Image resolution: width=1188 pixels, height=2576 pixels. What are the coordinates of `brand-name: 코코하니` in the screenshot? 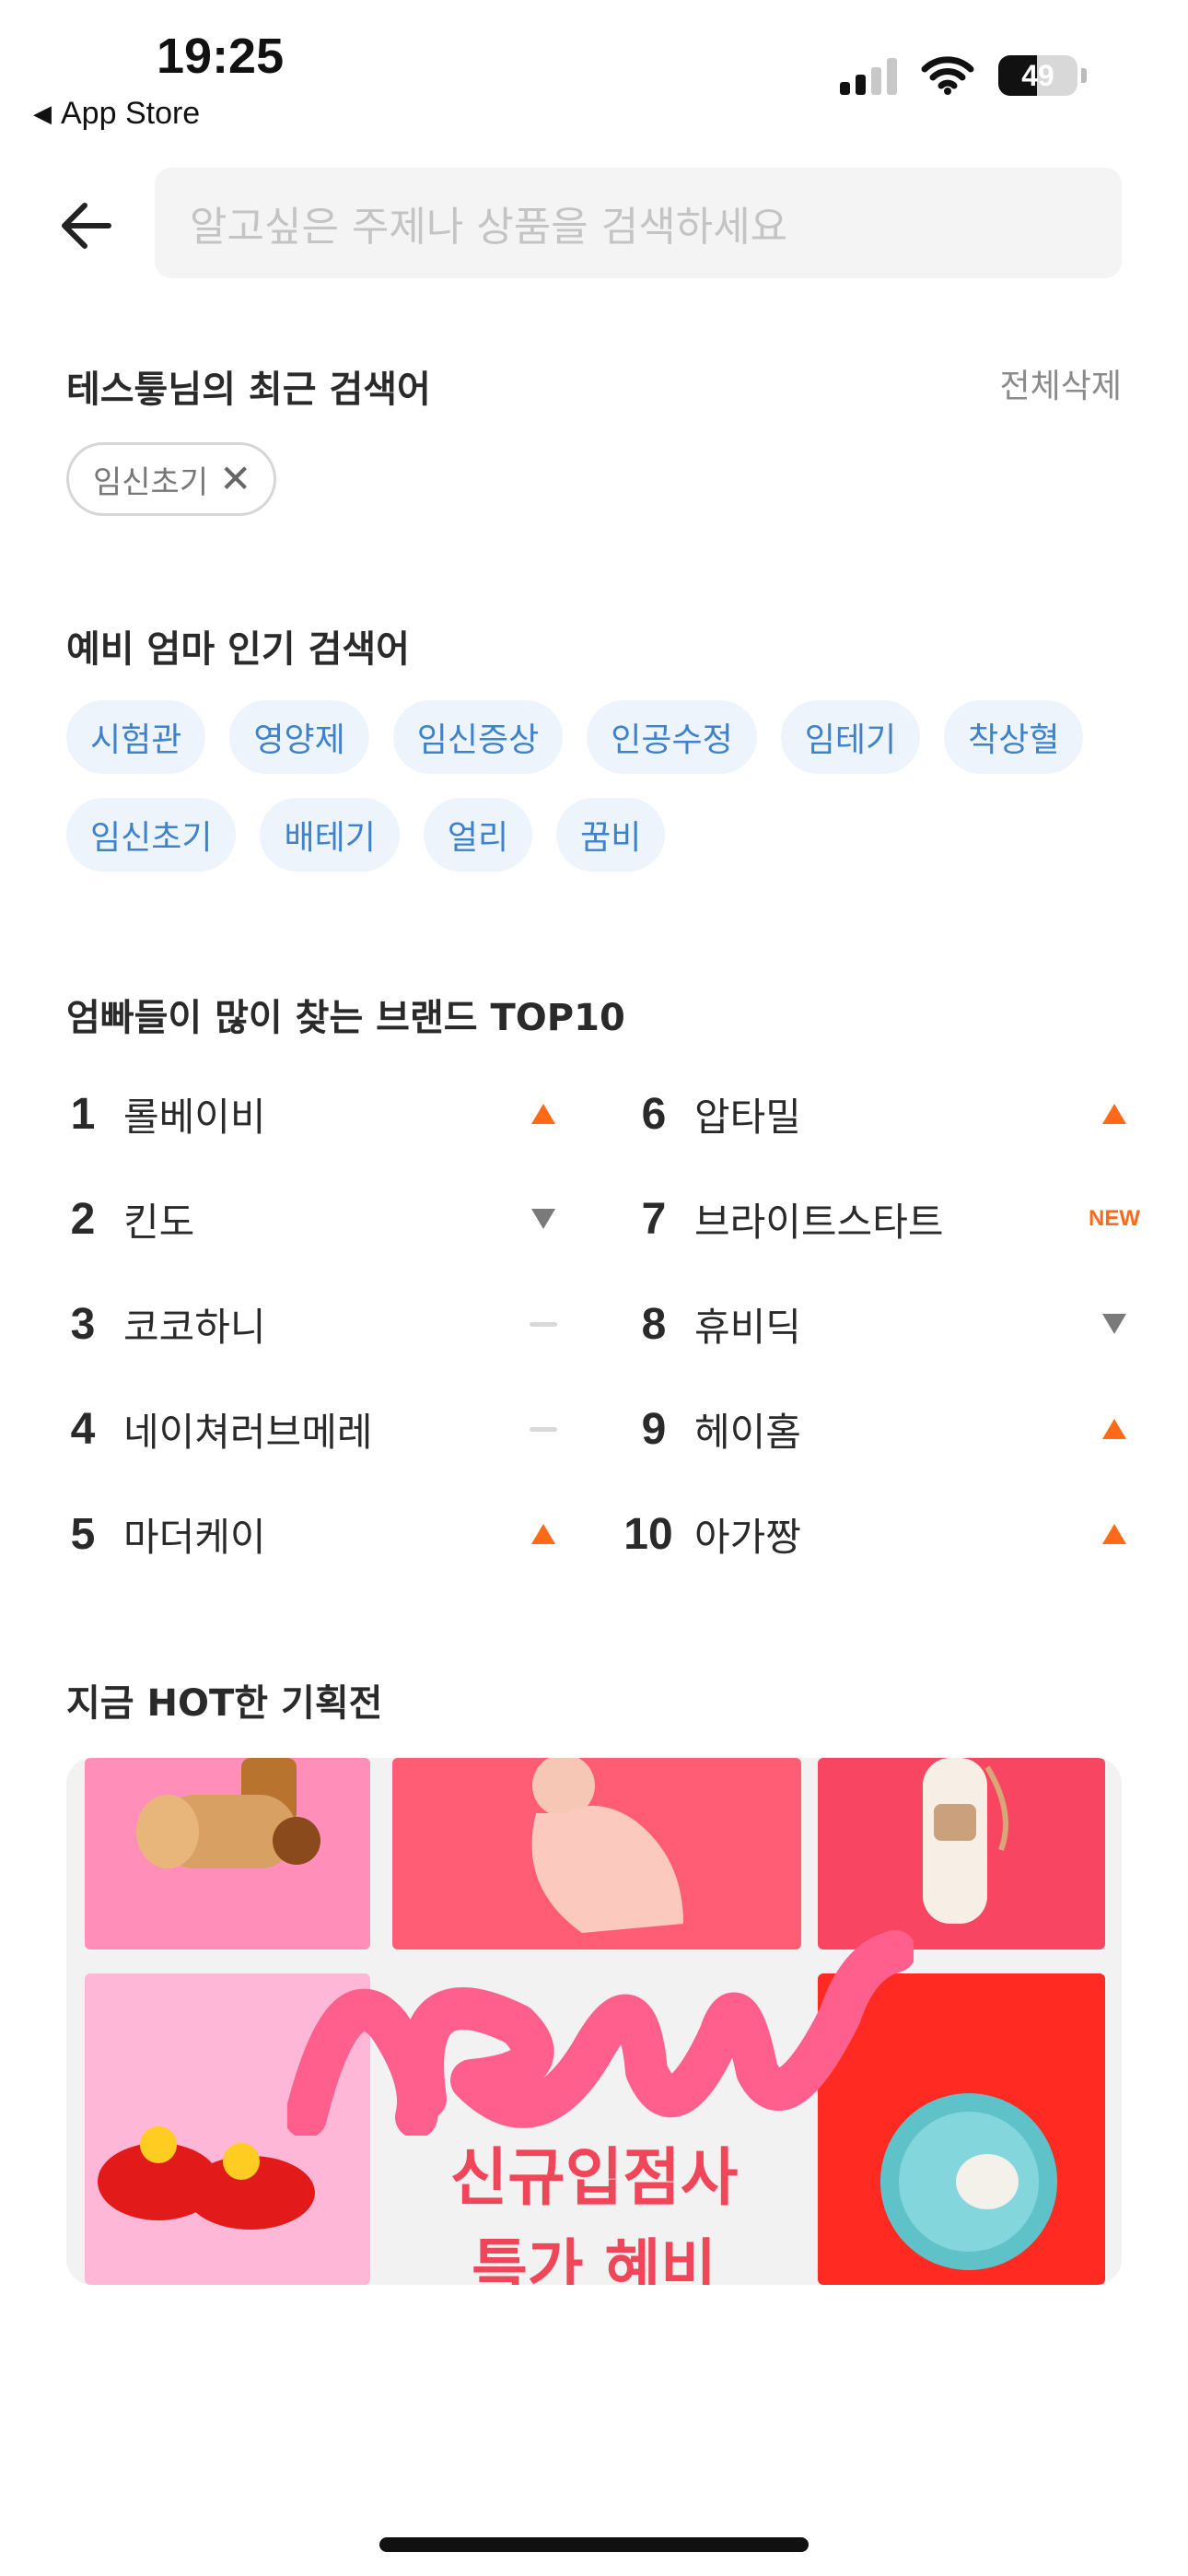 It's located at (194, 1327).